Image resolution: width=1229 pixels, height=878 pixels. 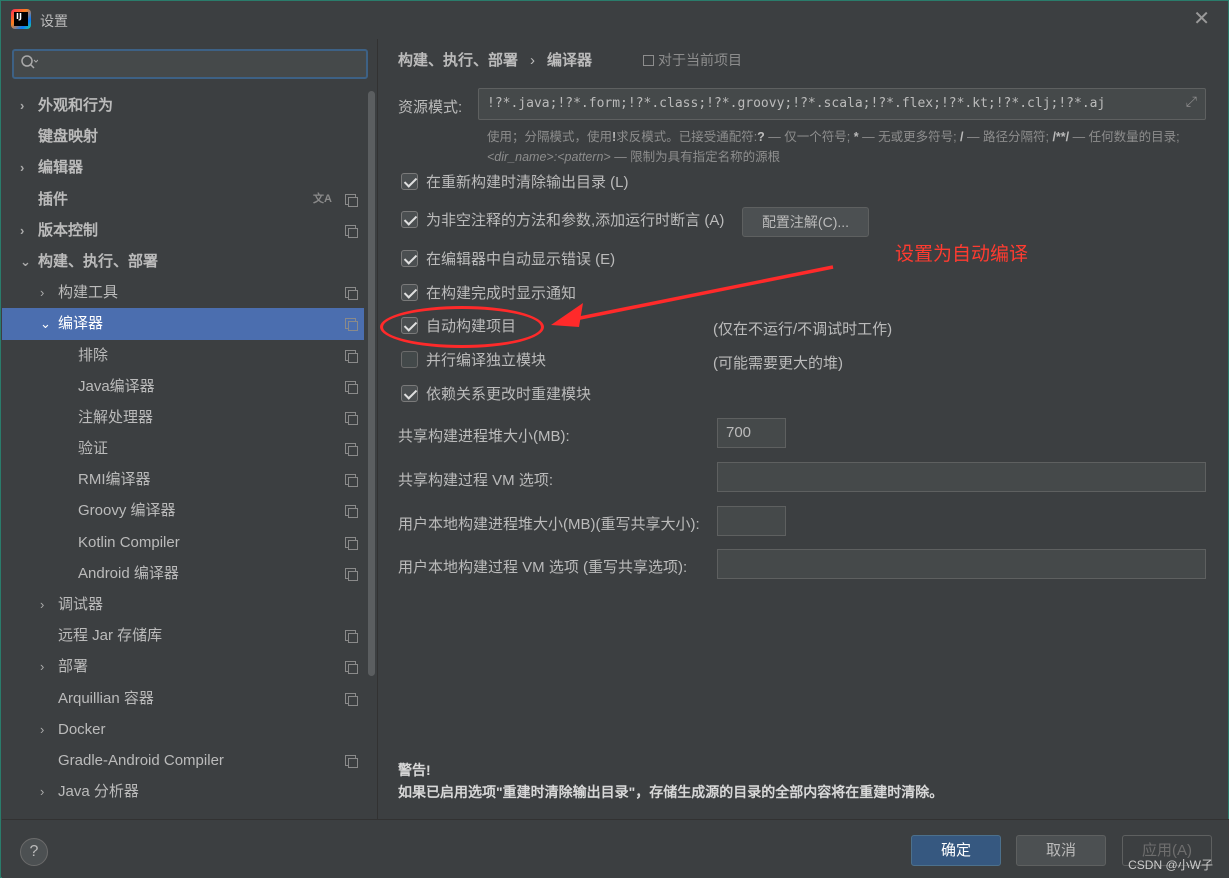 I want to click on ok-button: 确定, so click(x=956, y=850).